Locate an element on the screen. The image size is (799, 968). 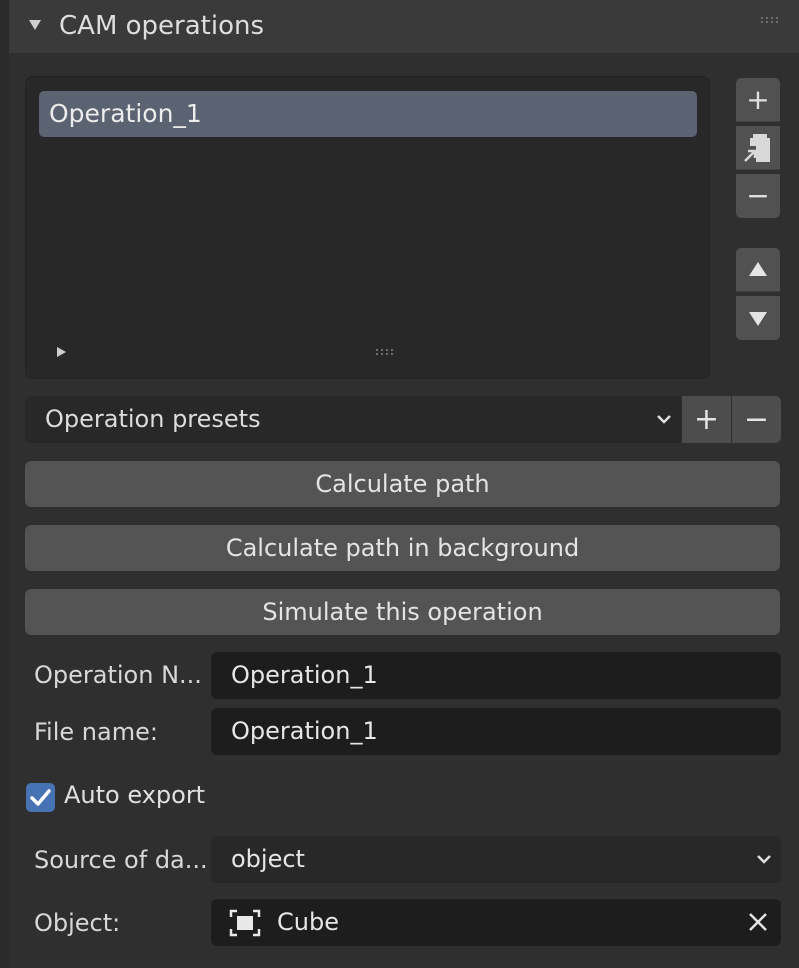
object-value: Cube is located at coordinates (308, 922).